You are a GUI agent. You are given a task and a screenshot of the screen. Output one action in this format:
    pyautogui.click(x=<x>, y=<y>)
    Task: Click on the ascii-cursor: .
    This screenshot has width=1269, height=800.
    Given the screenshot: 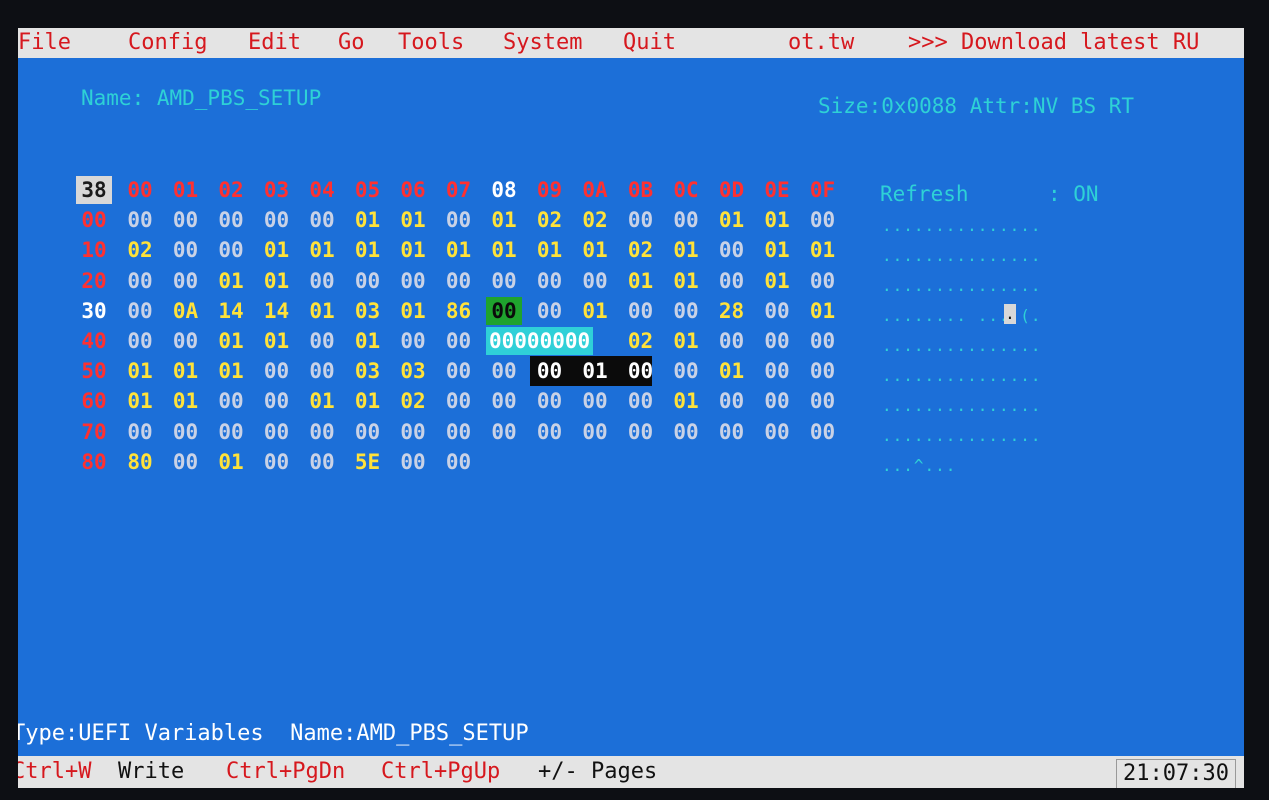 What is the action you would take?
    pyautogui.click(x=1010, y=314)
    